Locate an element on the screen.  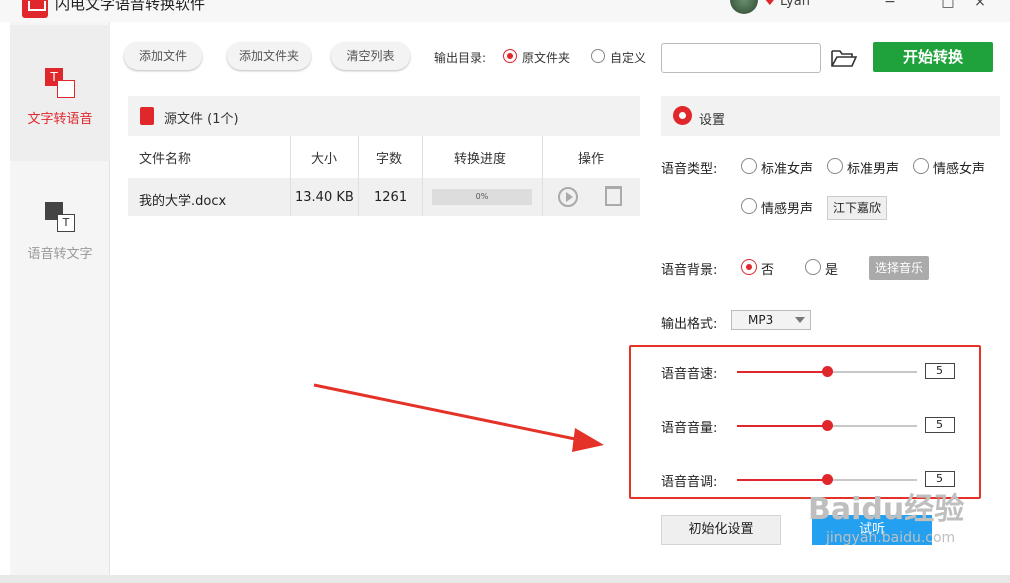
volume-slider-fill is located at coordinates (782, 426).